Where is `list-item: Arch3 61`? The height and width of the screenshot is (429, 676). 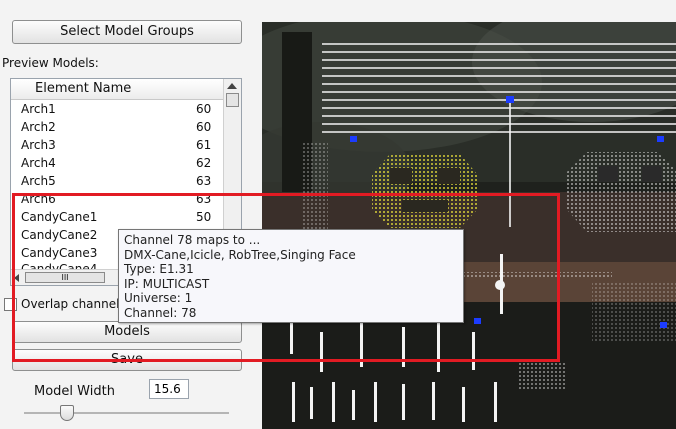 list-item: Arch3 61 is located at coordinates (117, 145).